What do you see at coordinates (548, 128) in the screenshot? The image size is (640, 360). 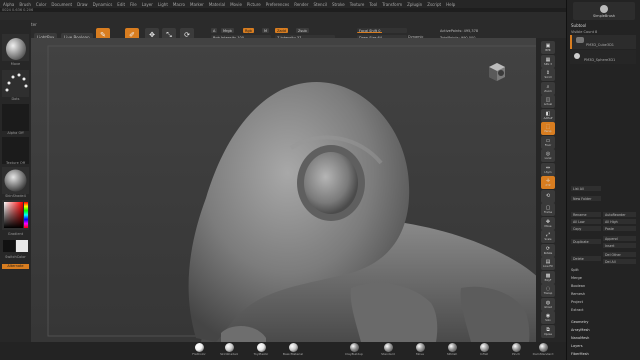 I see `persp-button: ⬚ Persp` at bounding box center [548, 128].